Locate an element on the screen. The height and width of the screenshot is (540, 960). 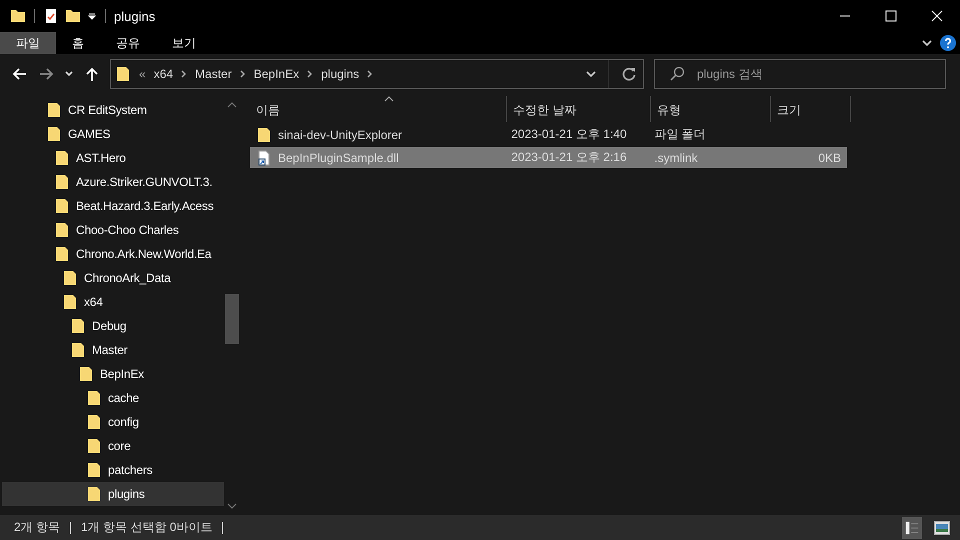
tree-item: Debug is located at coordinates (113, 326).